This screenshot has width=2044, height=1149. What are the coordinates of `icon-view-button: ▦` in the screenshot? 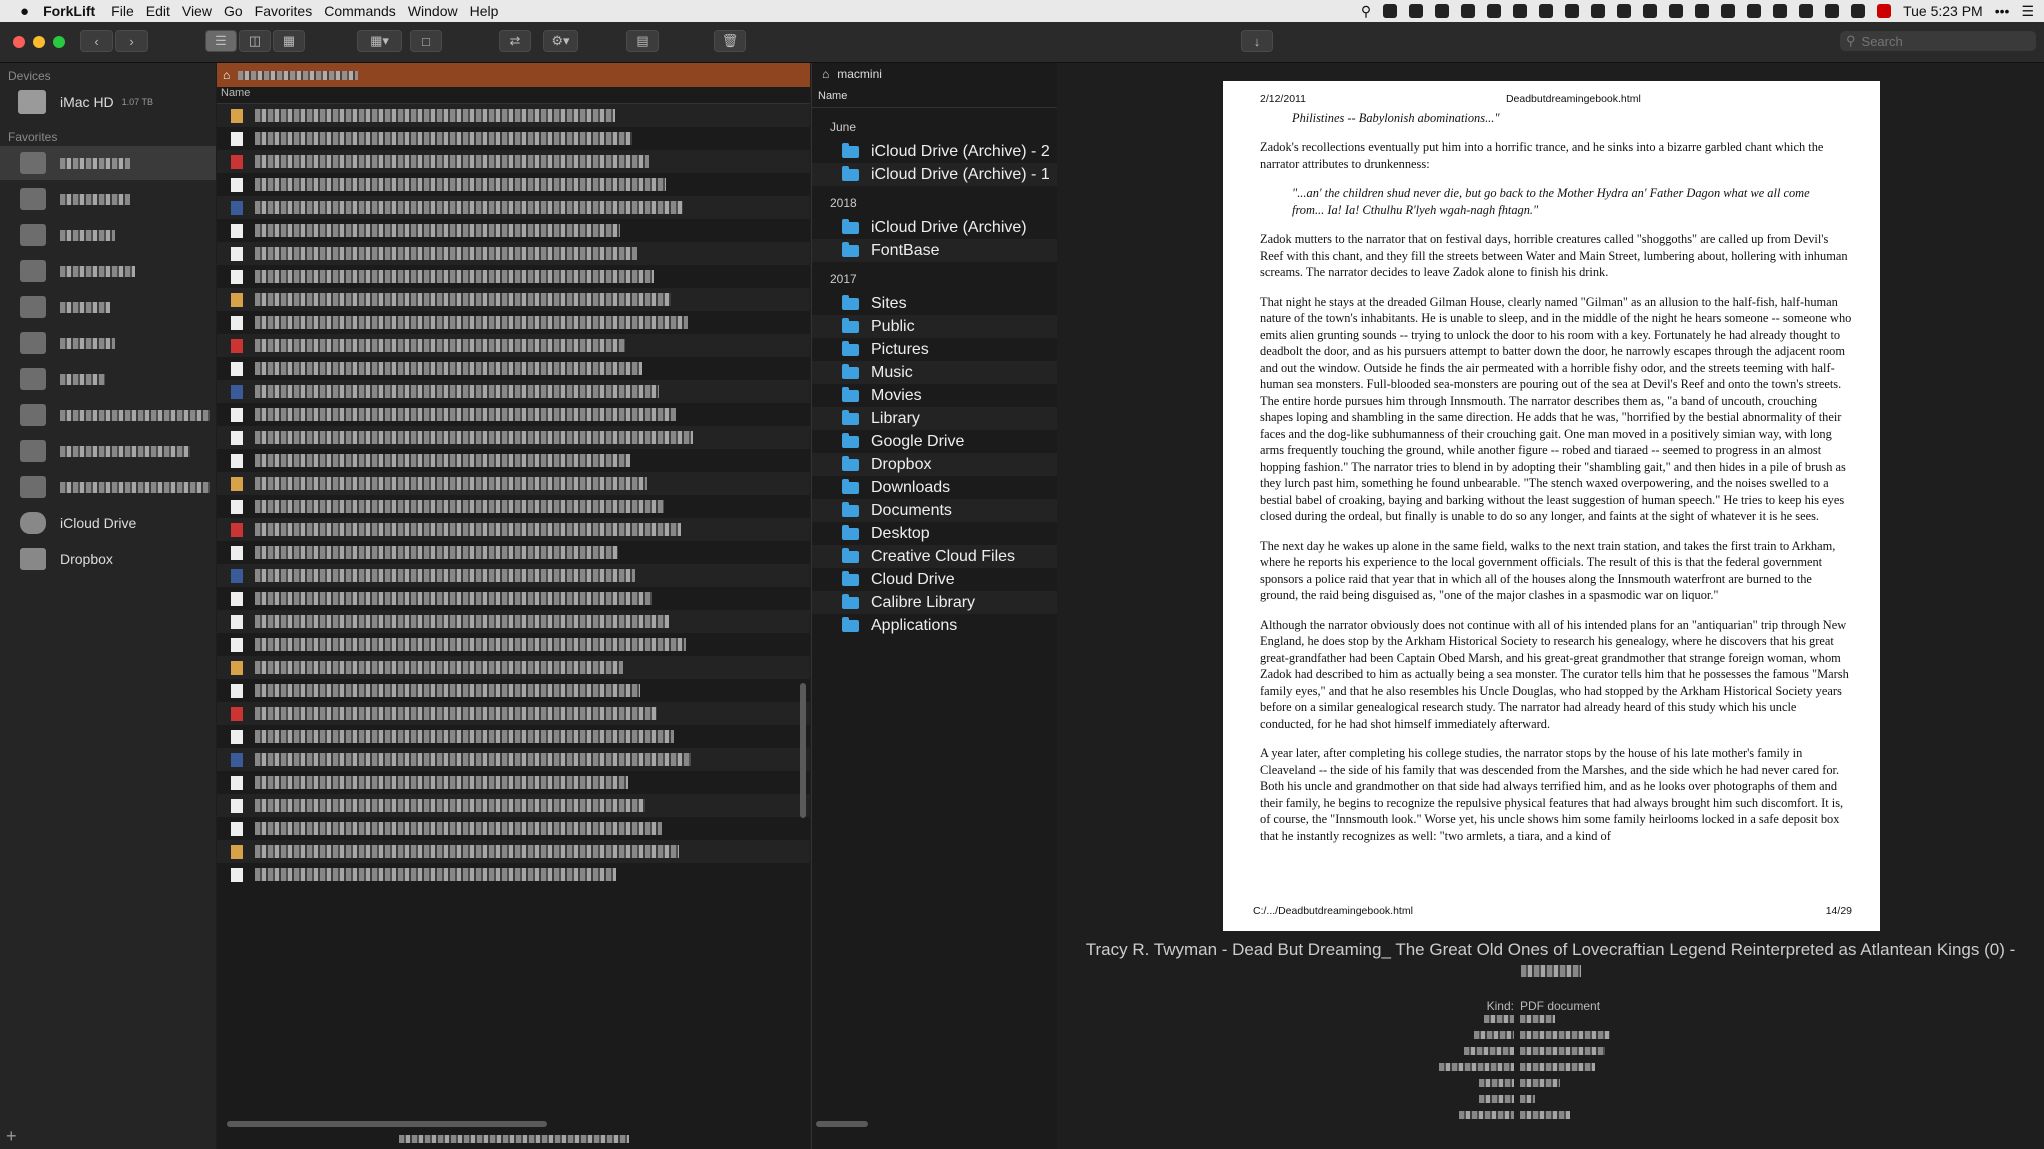 It's located at (289, 41).